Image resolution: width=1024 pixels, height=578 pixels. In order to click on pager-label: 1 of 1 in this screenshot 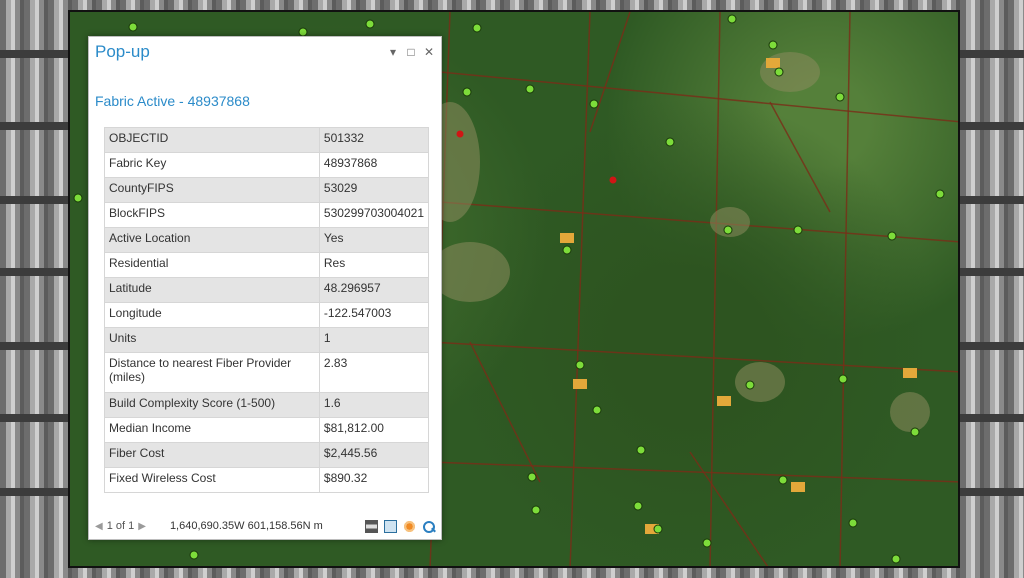, I will do `click(120, 526)`.